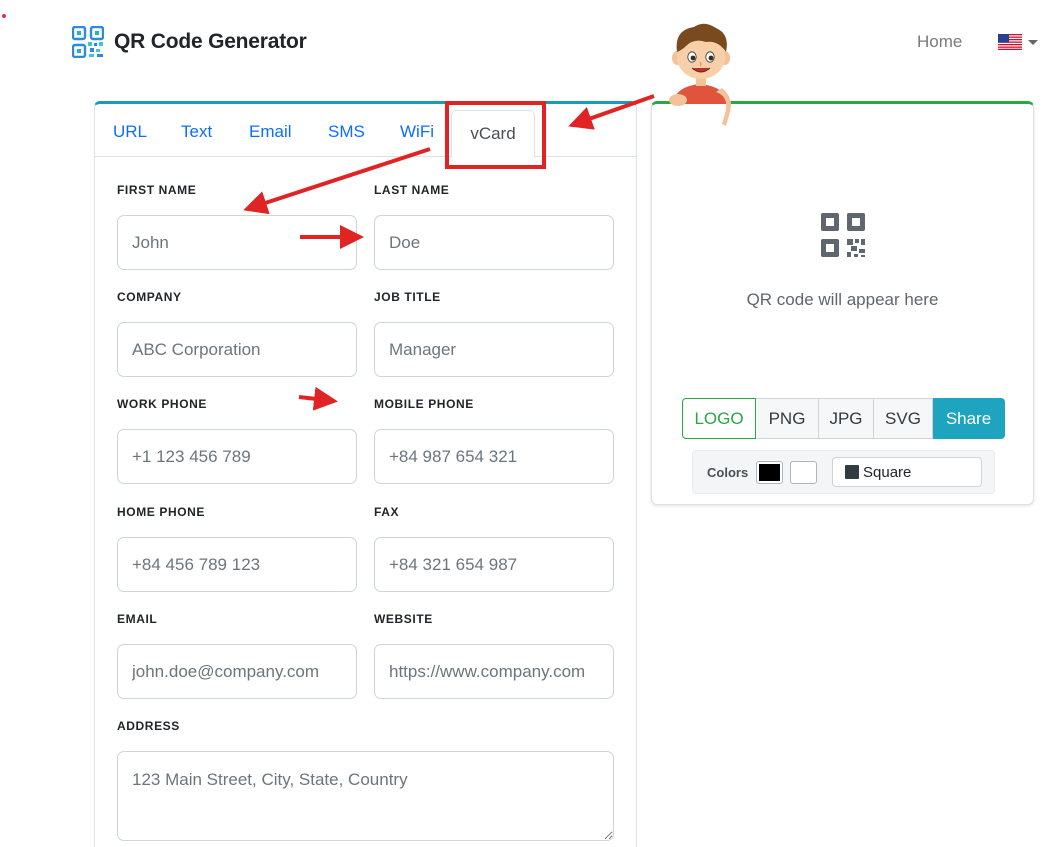 The width and height of the screenshot is (1060, 847). Describe the element at coordinates (237, 564) in the screenshot. I see `home-phone-input` at that location.